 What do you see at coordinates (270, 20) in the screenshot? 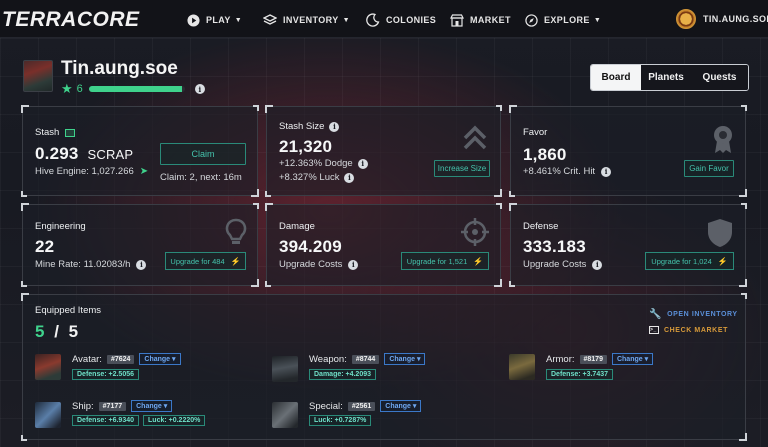
I see `inventory-icon` at bounding box center [270, 20].